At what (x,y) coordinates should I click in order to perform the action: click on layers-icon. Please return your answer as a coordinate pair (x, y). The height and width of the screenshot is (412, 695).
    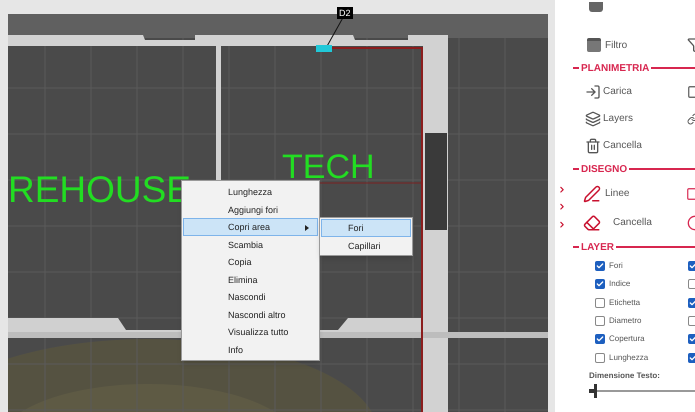
    Looking at the image, I should click on (593, 118).